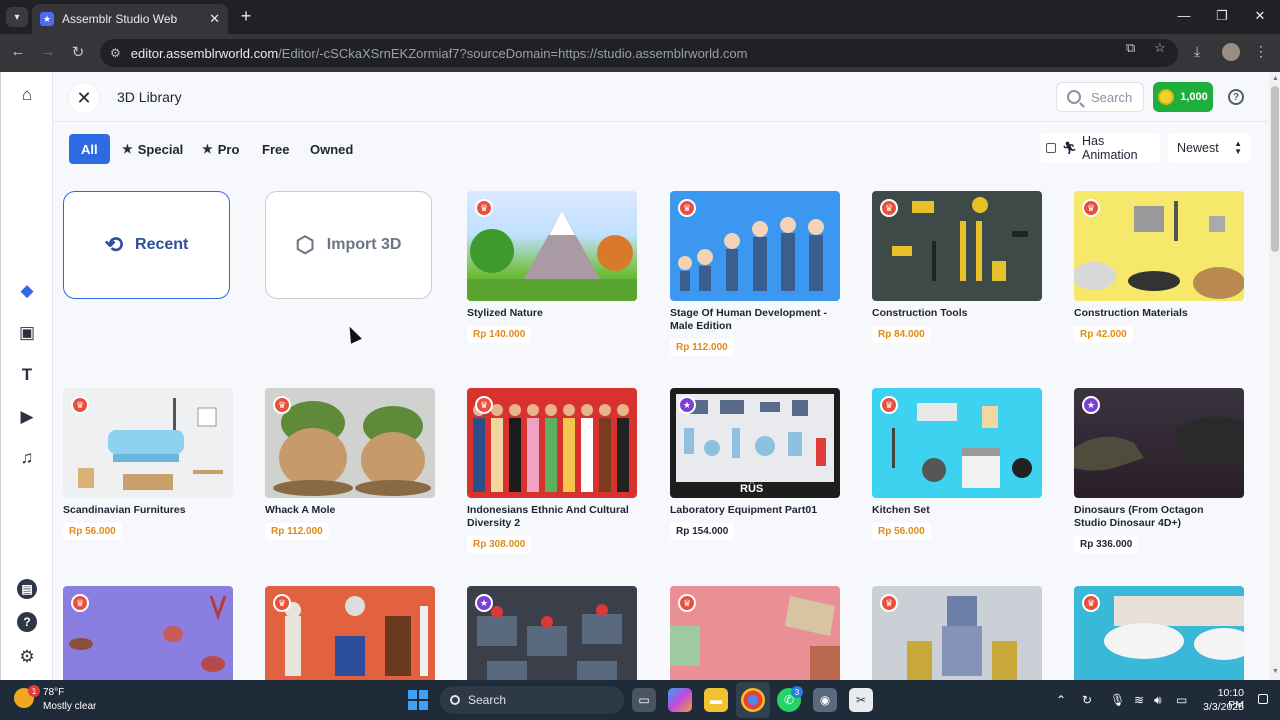 This screenshot has width=1280, height=720. I want to click on browser-tab: ★ Assemblr Studio Web ✕, so click(130, 19).